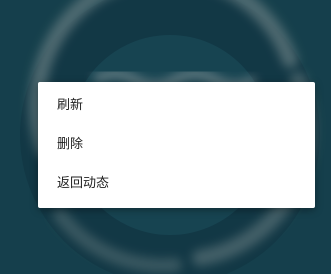 The width and height of the screenshot is (331, 274). What do you see at coordinates (176, 183) in the screenshot?
I see `menu-item-back-to-feed: 返回动态` at bounding box center [176, 183].